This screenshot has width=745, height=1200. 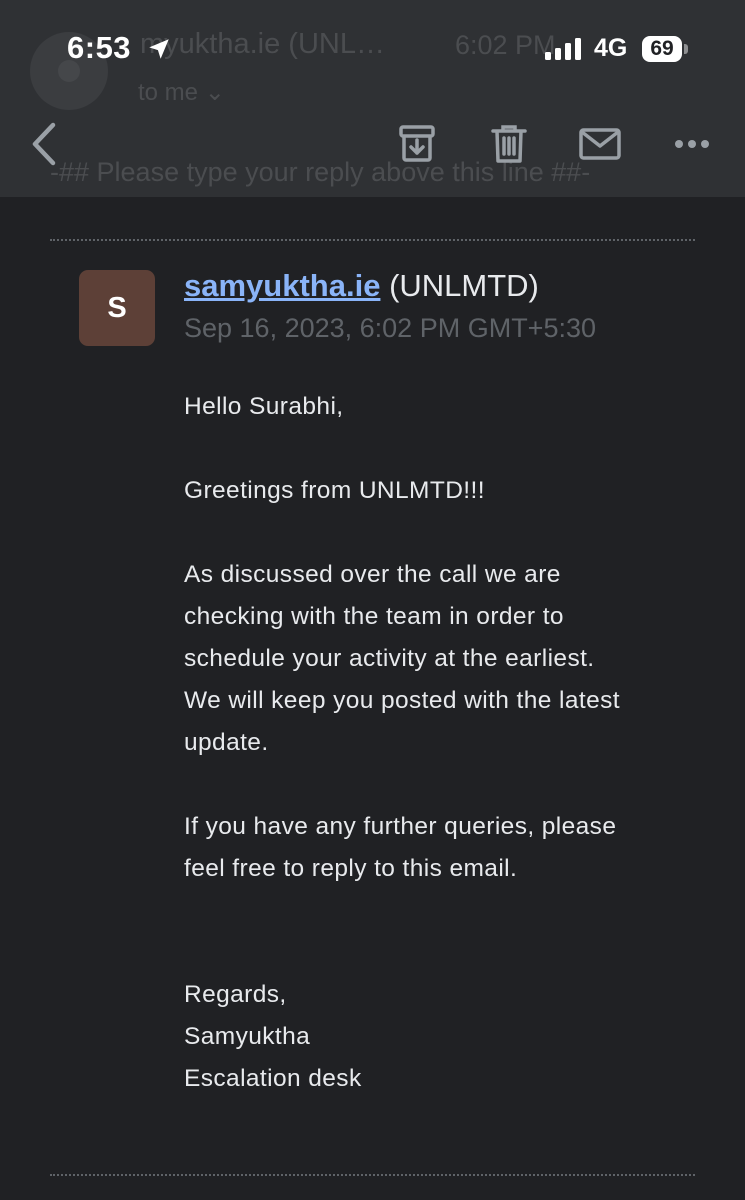 I want to click on location-arrow-icon, so click(x=159, y=49).